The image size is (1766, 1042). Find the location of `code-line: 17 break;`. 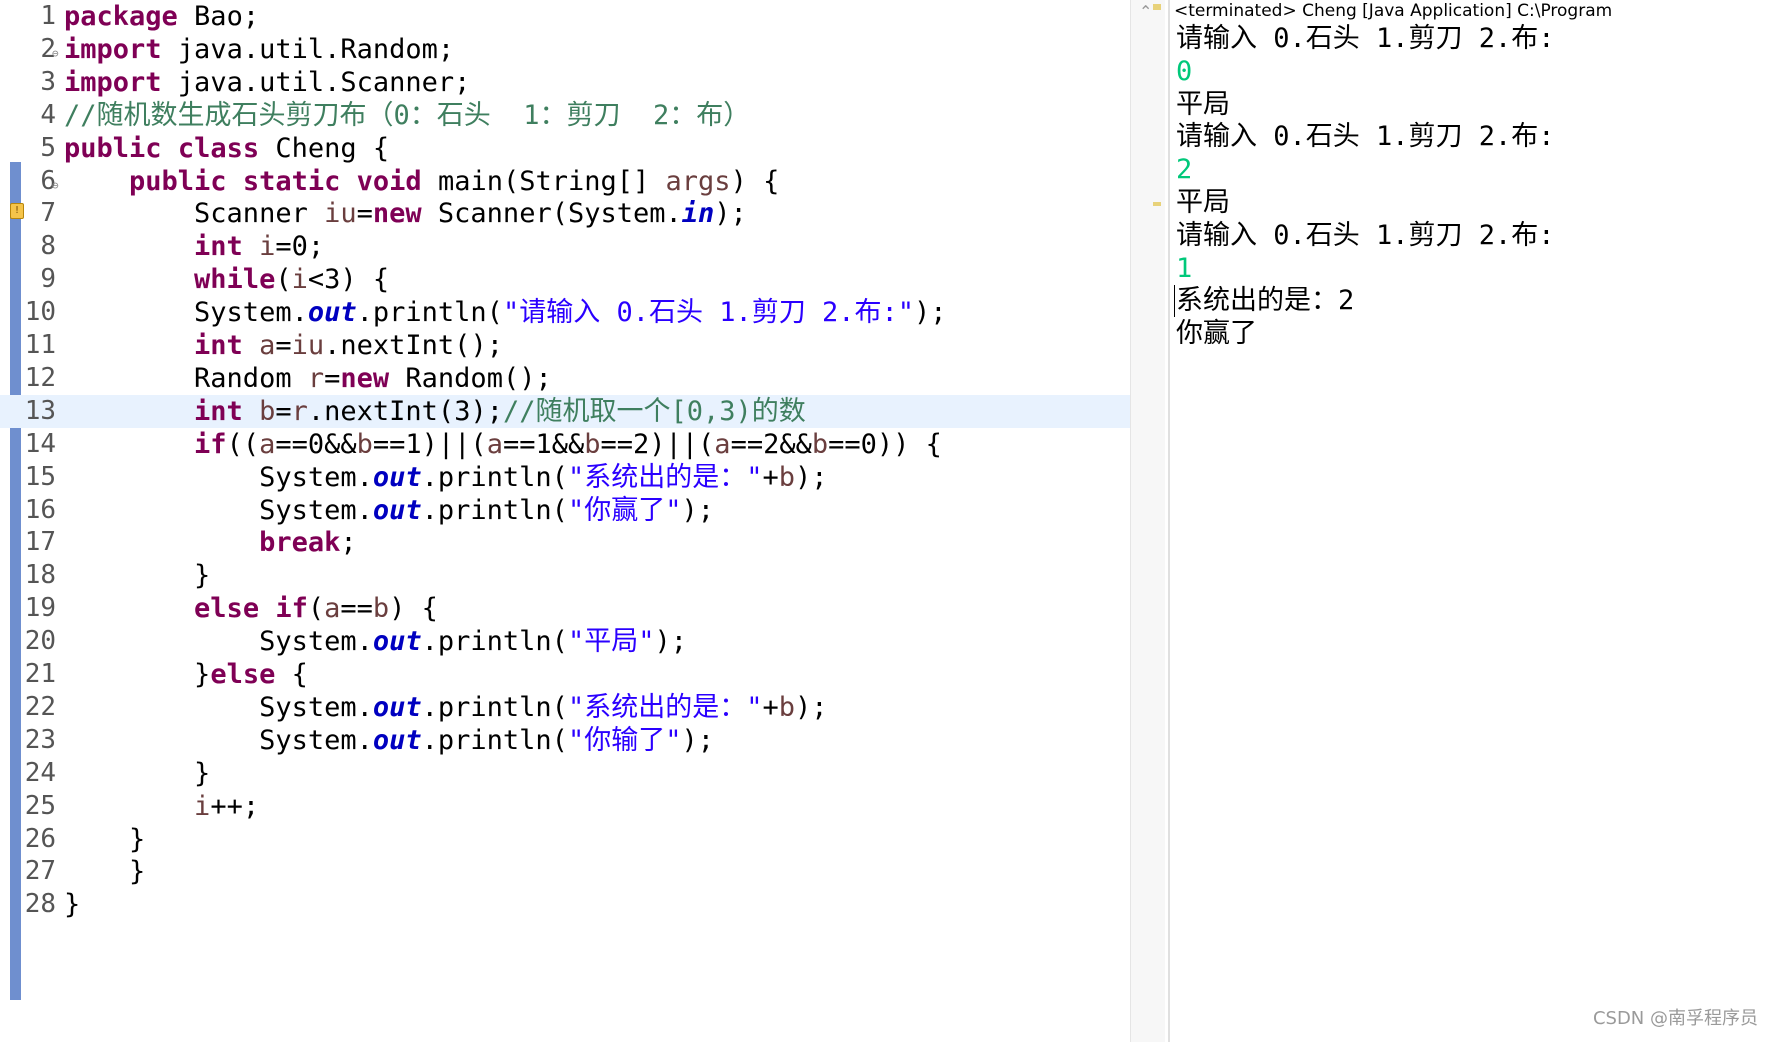

code-line: 17 break; is located at coordinates (565, 542).